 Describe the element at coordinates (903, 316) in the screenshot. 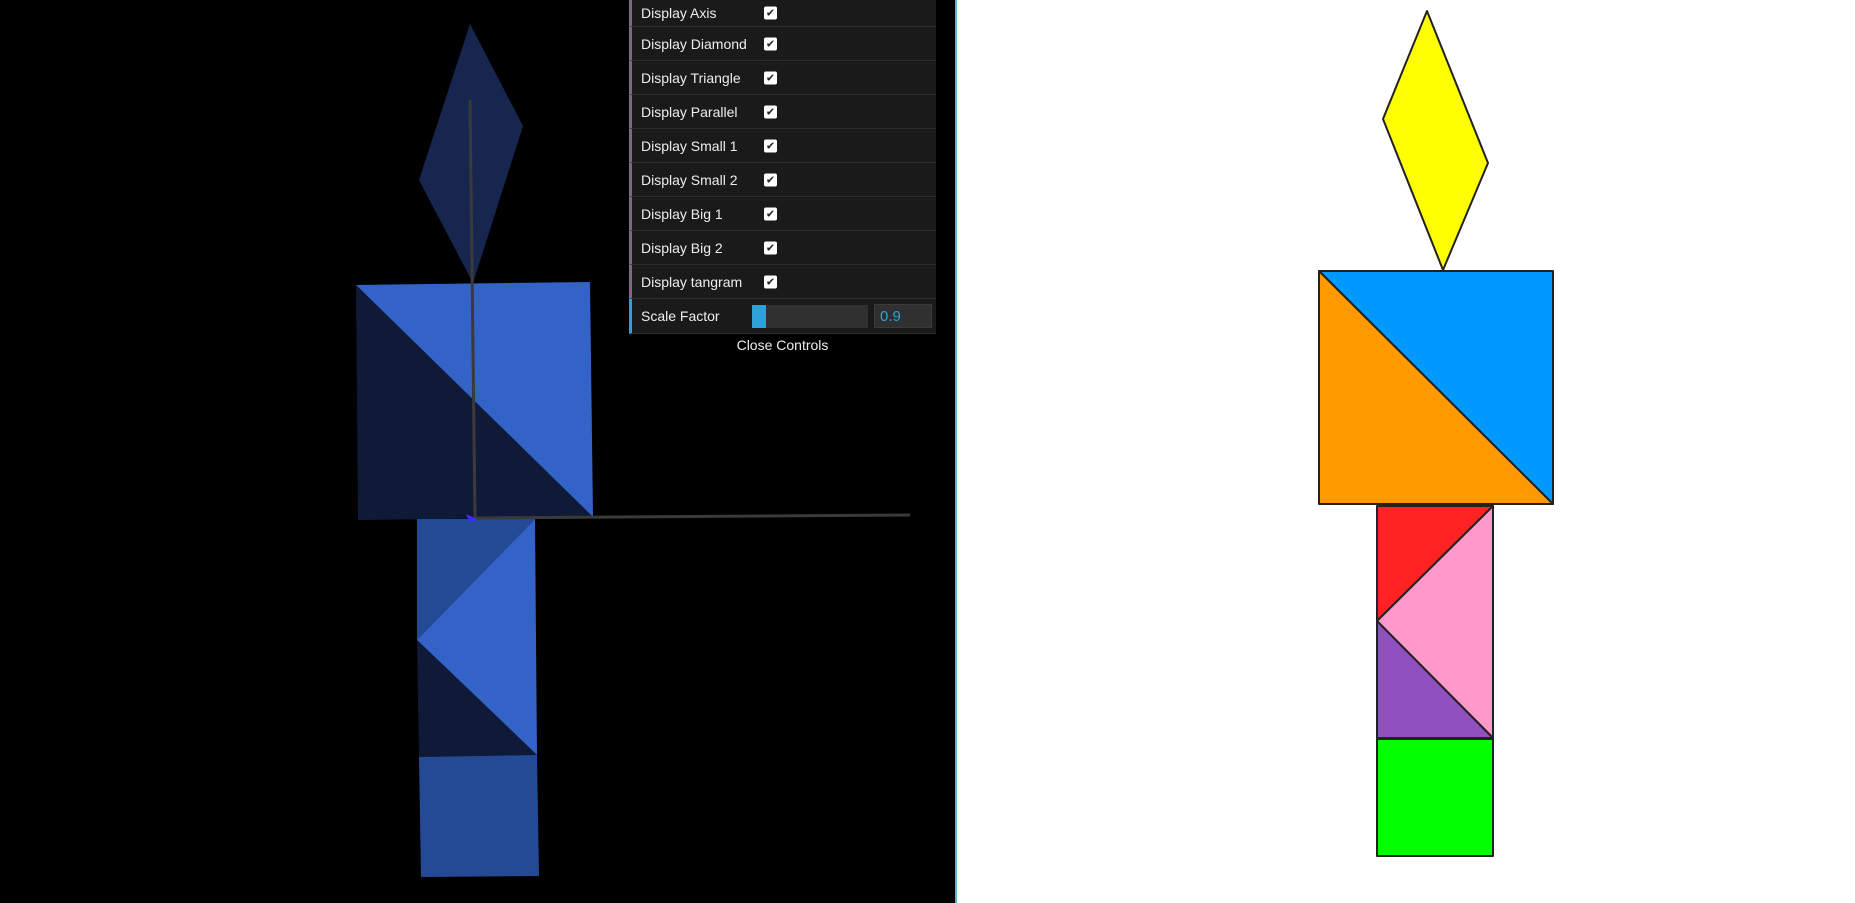

I see `scale-factor-input: 0.9` at that location.